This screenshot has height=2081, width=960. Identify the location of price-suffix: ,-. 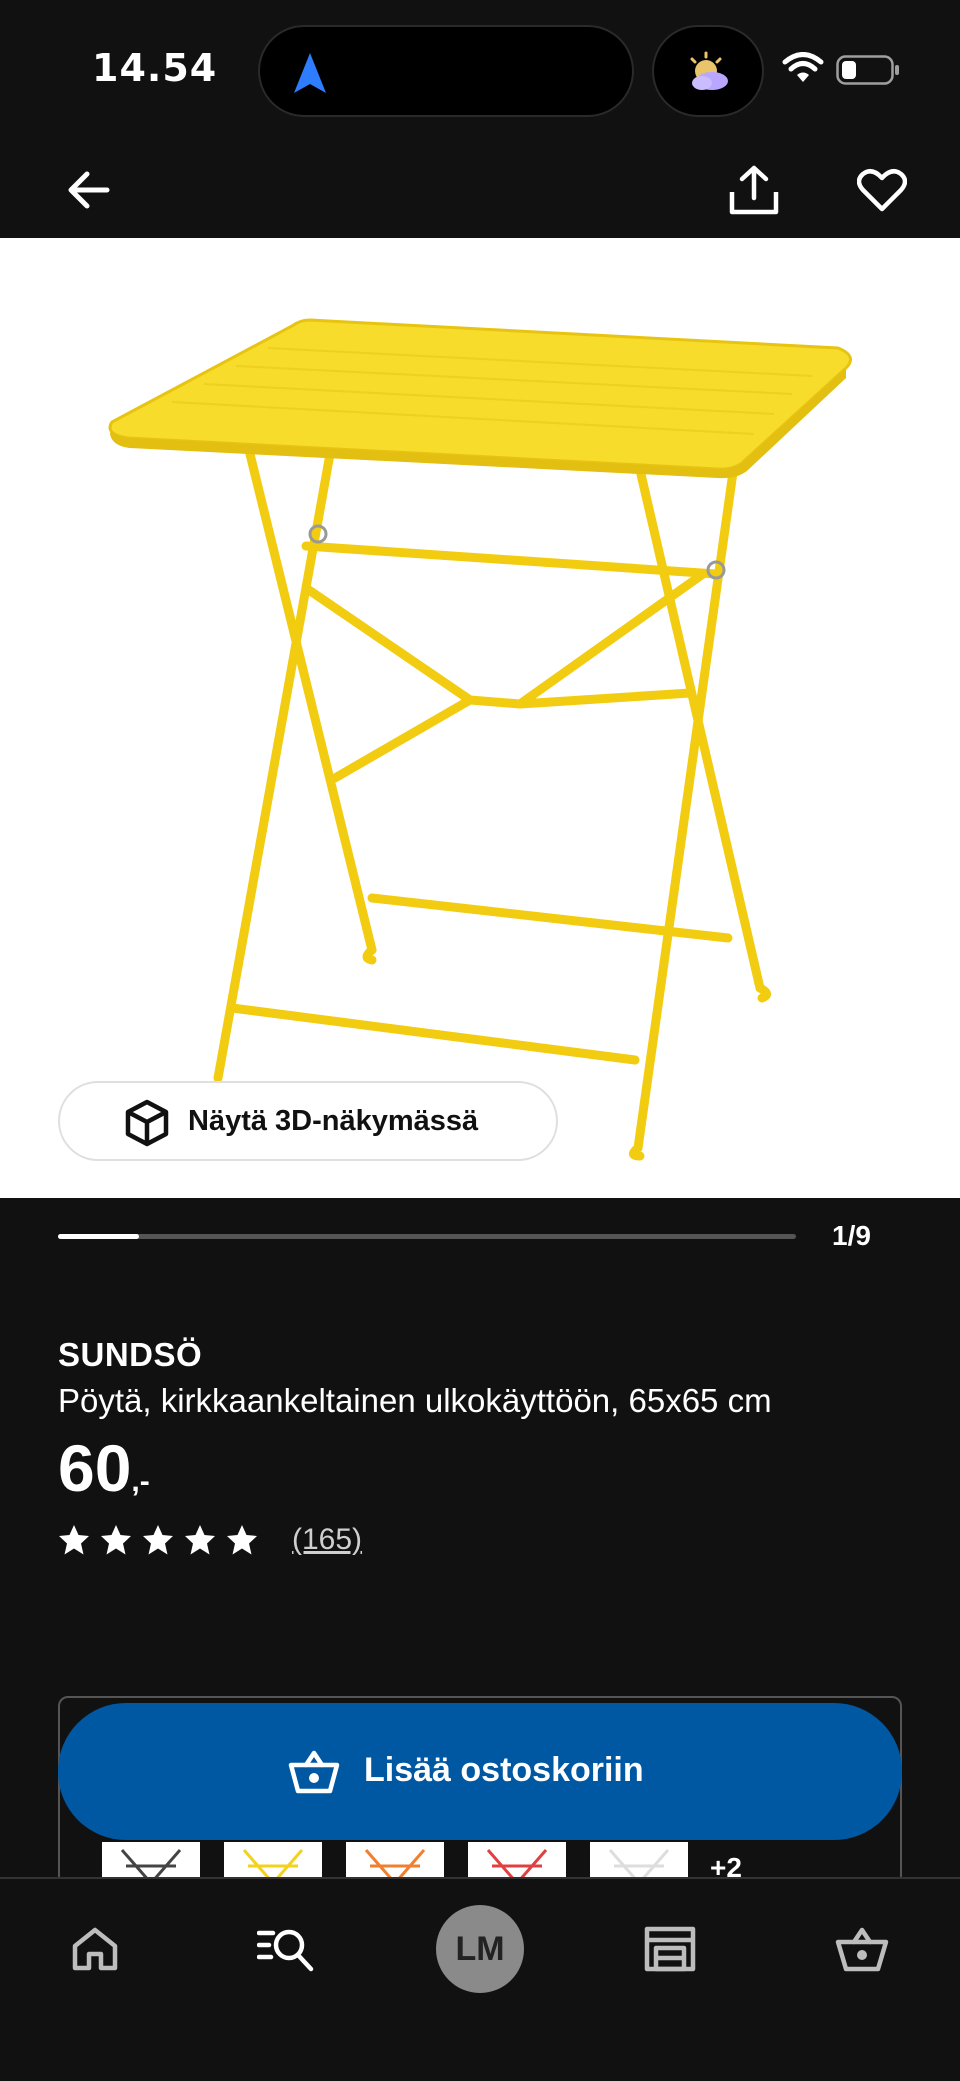
(140, 1481).